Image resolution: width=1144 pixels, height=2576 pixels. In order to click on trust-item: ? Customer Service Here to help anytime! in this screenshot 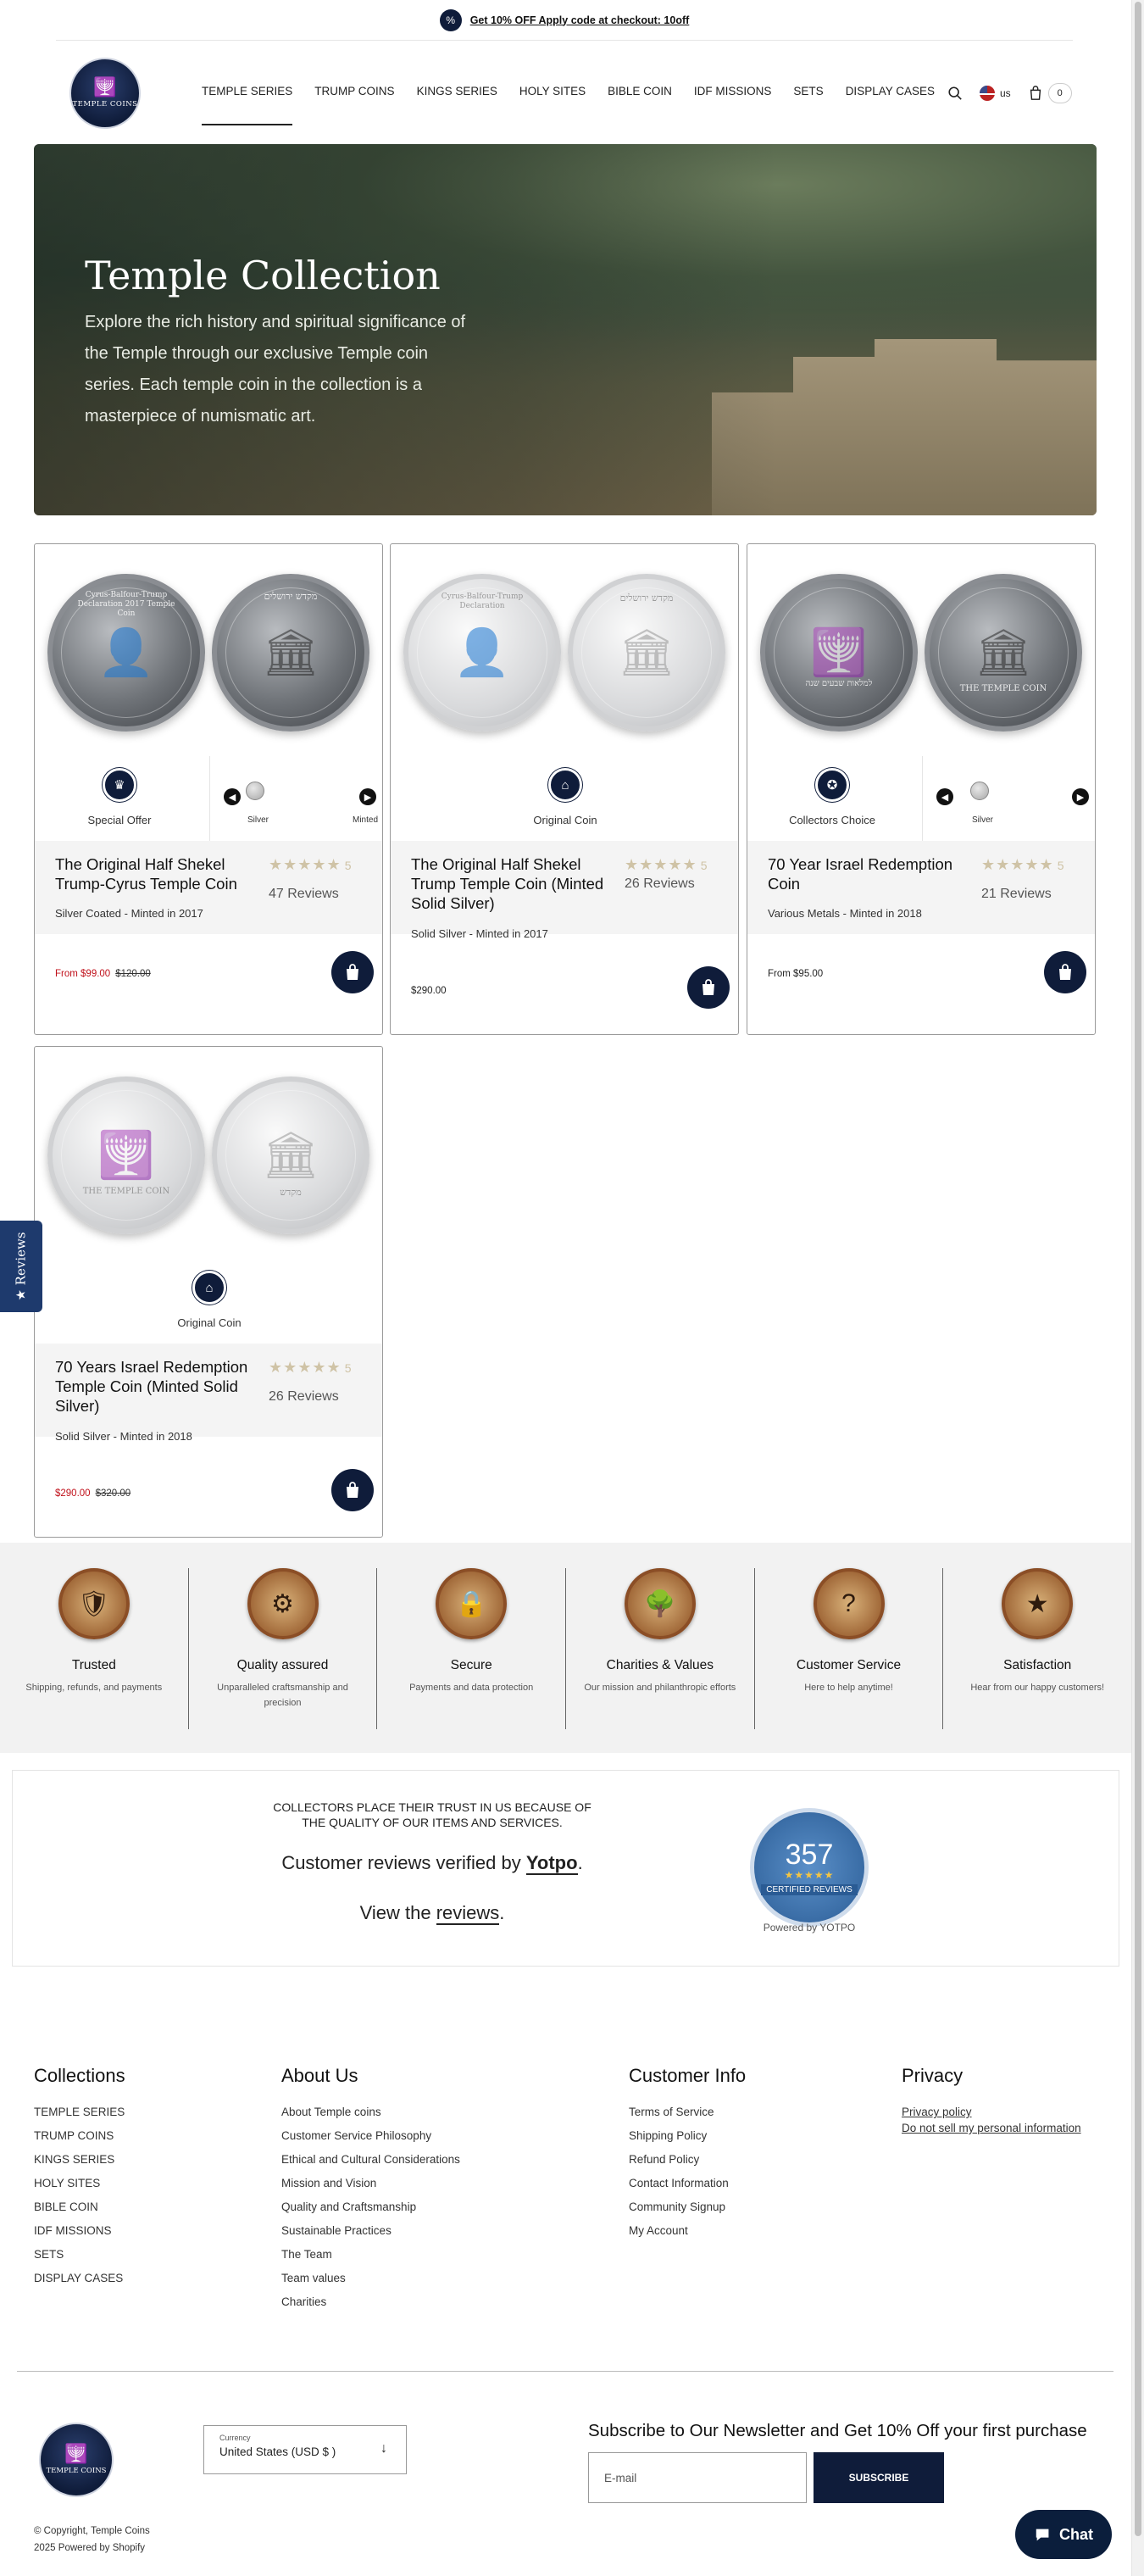, I will do `click(849, 1648)`.